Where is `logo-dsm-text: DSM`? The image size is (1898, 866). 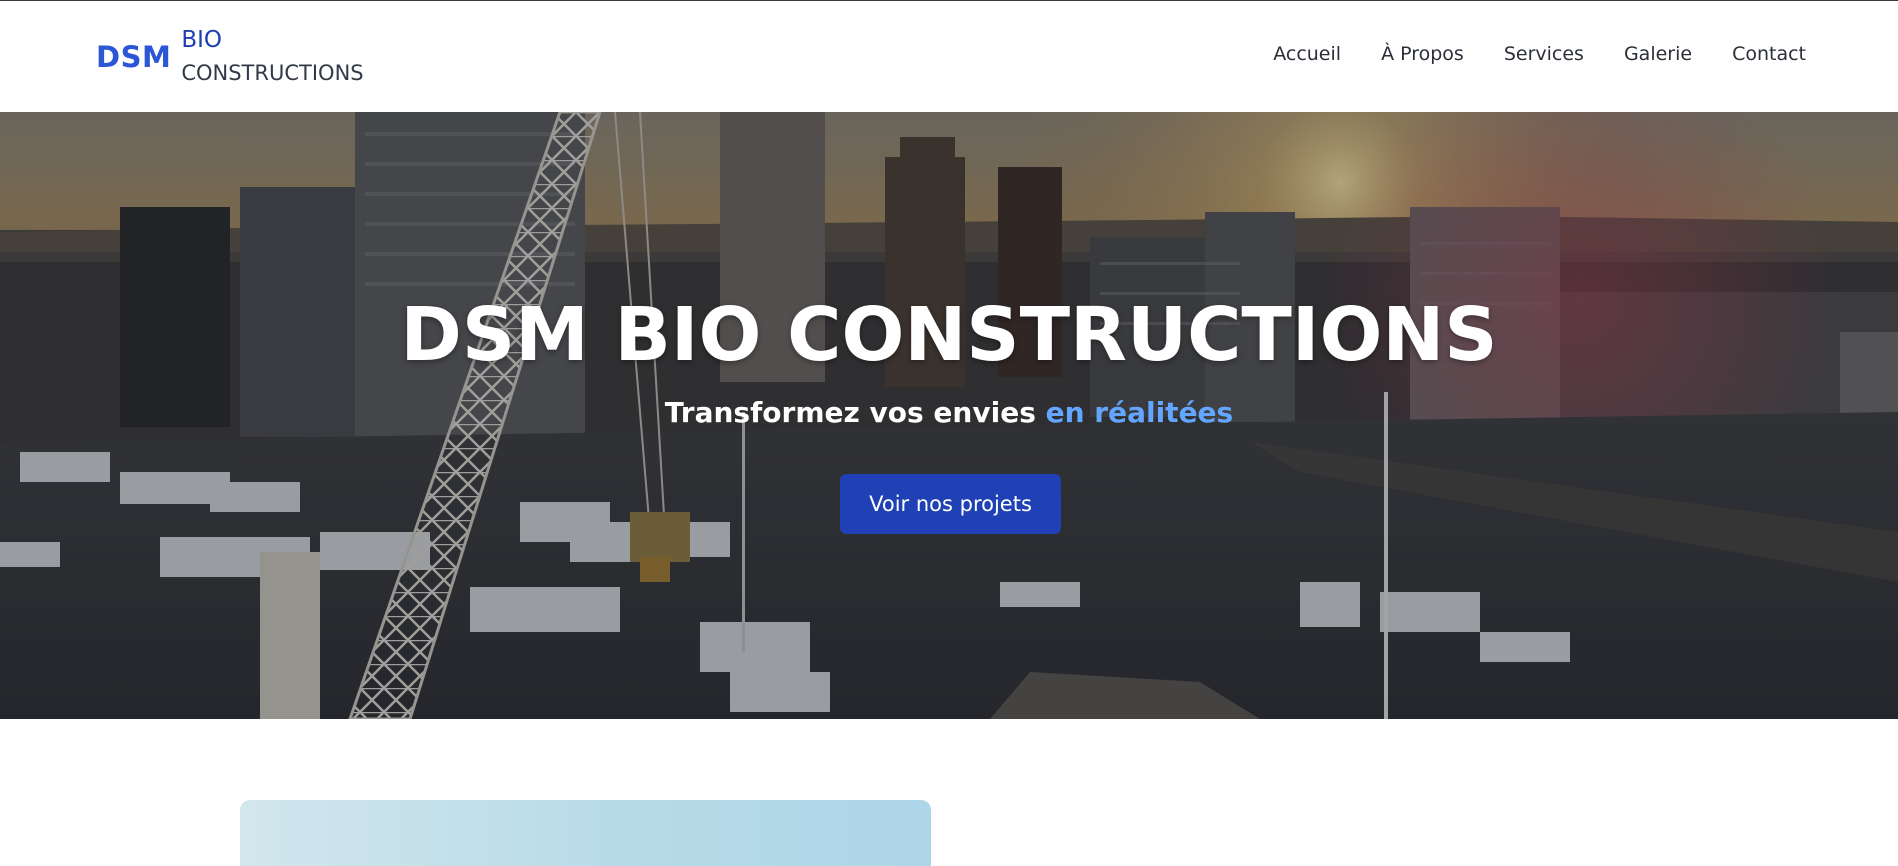
logo-dsm-text: DSM is located at coordinates (134, 57).